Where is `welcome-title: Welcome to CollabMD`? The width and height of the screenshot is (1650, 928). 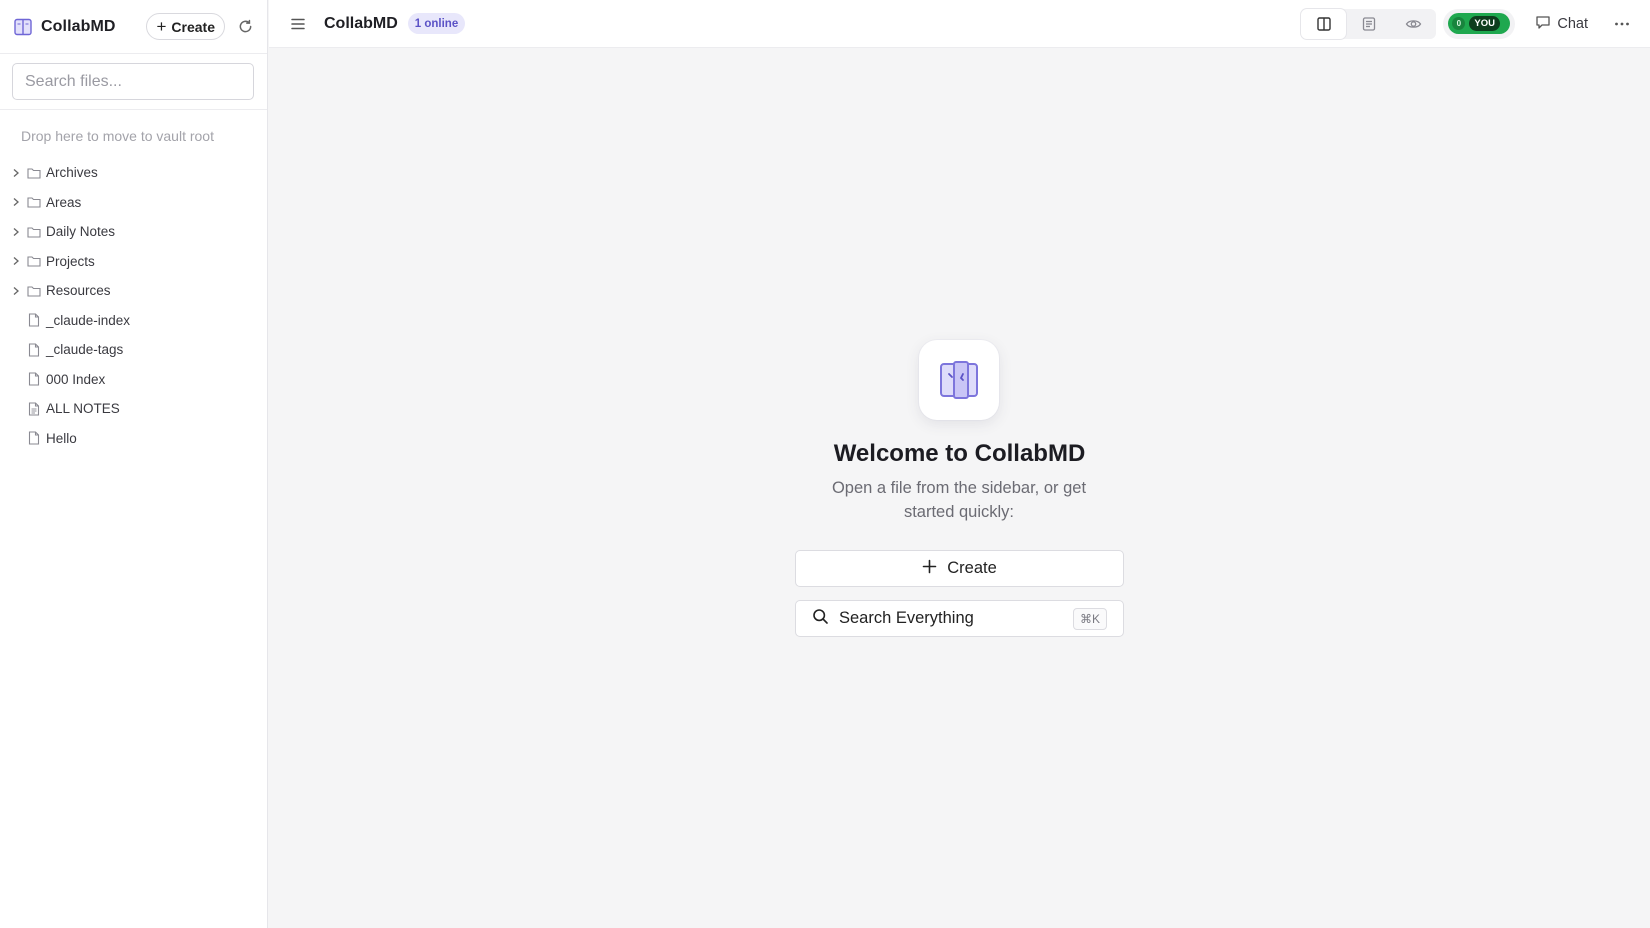
welcome-title: Welcome to CollabMD is located at coordinates (959, 453).